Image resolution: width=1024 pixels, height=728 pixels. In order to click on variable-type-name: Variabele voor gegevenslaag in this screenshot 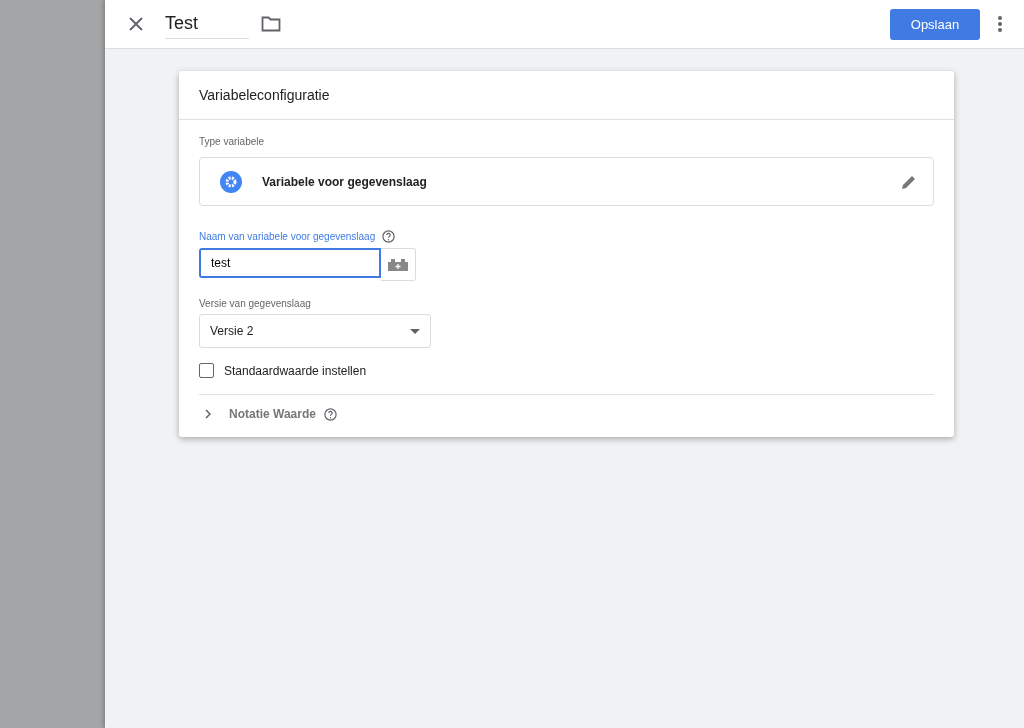, I will do `click(344, 181)`.